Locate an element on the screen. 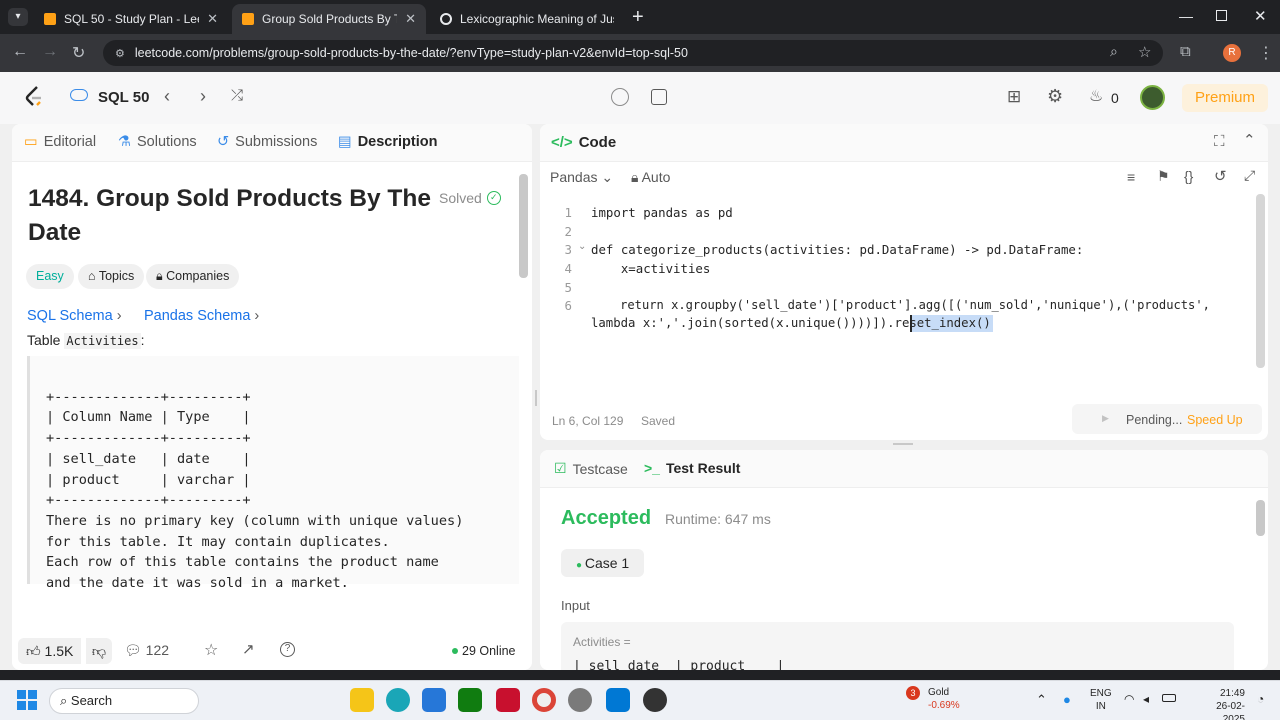 The height and width of the screenshot is (720, 1280). mcafee-icon is located at coordinates (508, 700).